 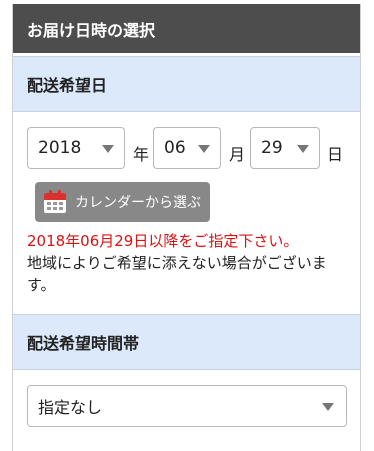 I want to click on time-slot-select: 指定なし, so click(x=187, y=406).